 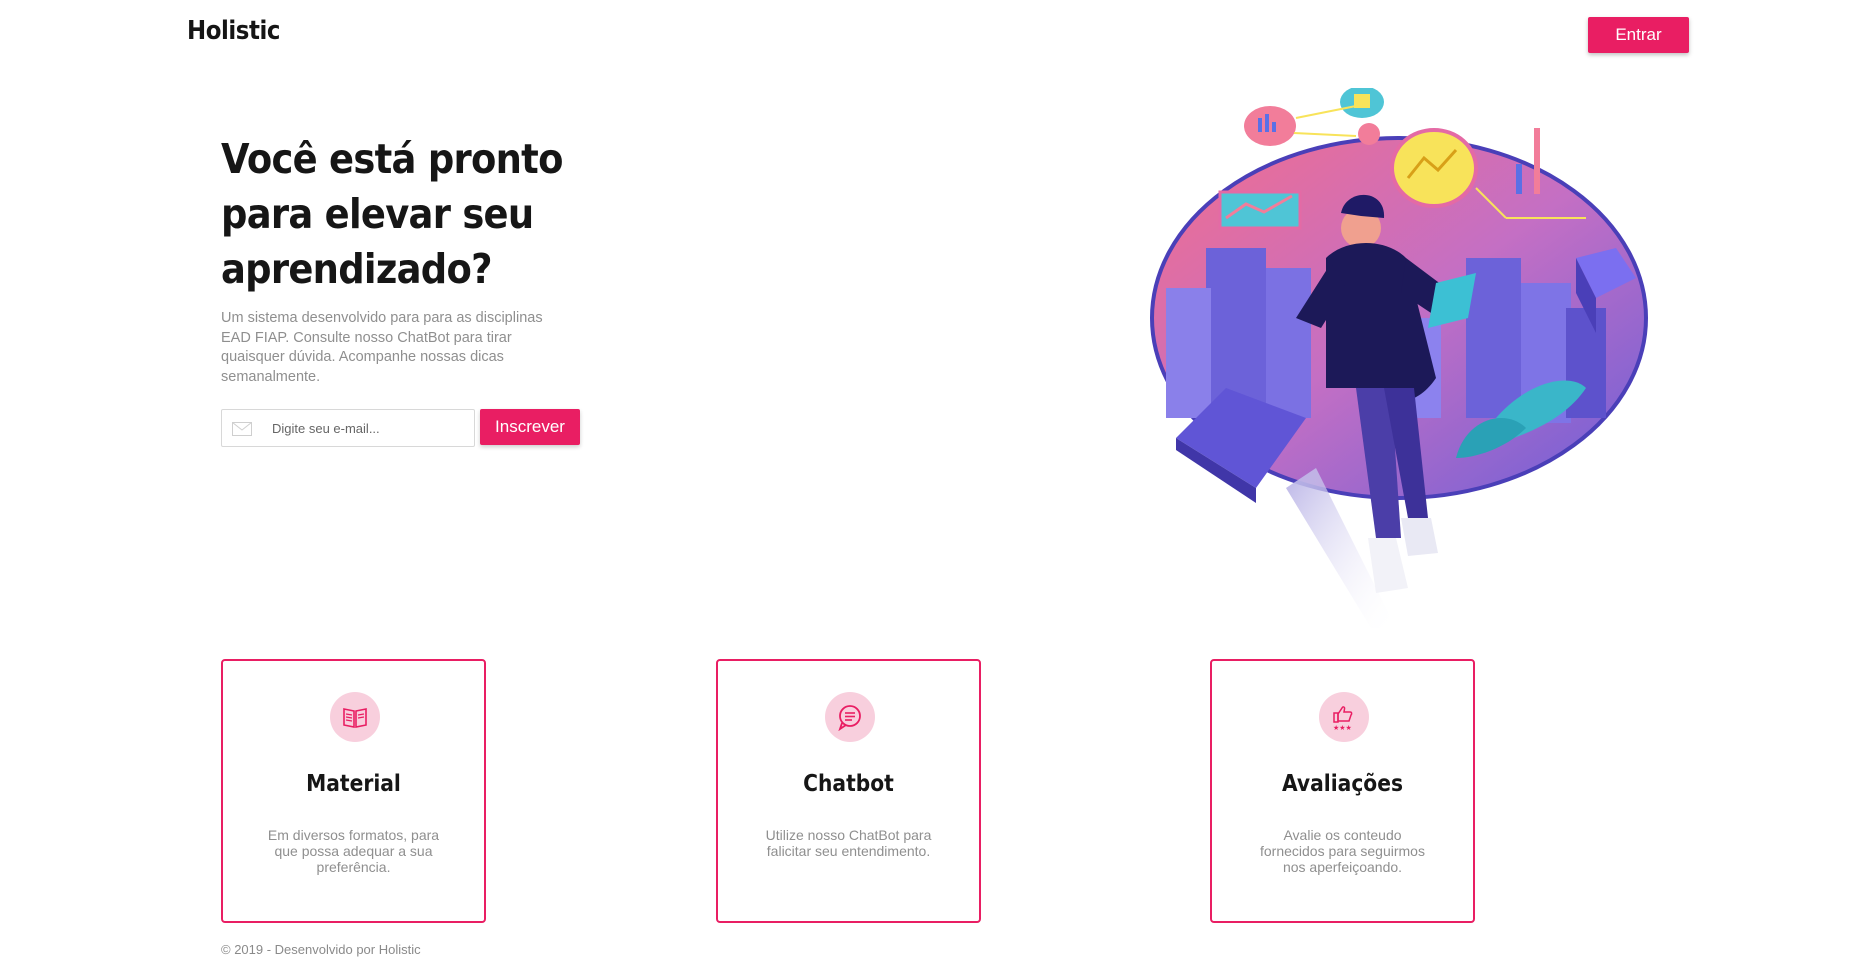 I want to click on chat-icon, so click(x=849, y=718).